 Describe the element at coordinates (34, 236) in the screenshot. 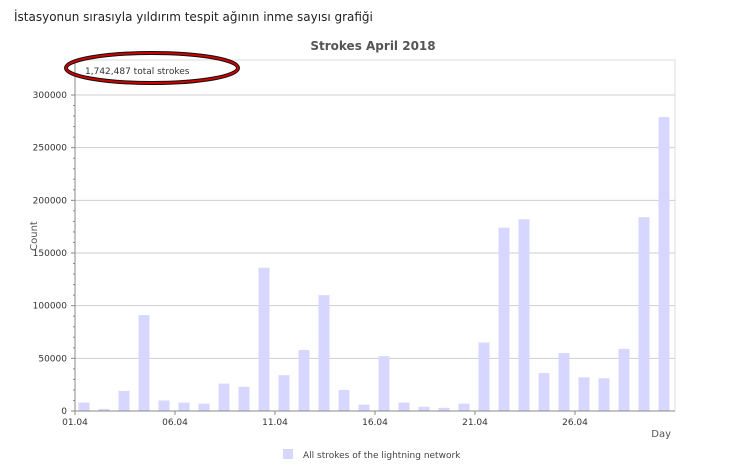

I see `y-axis-label: Count` at that location.